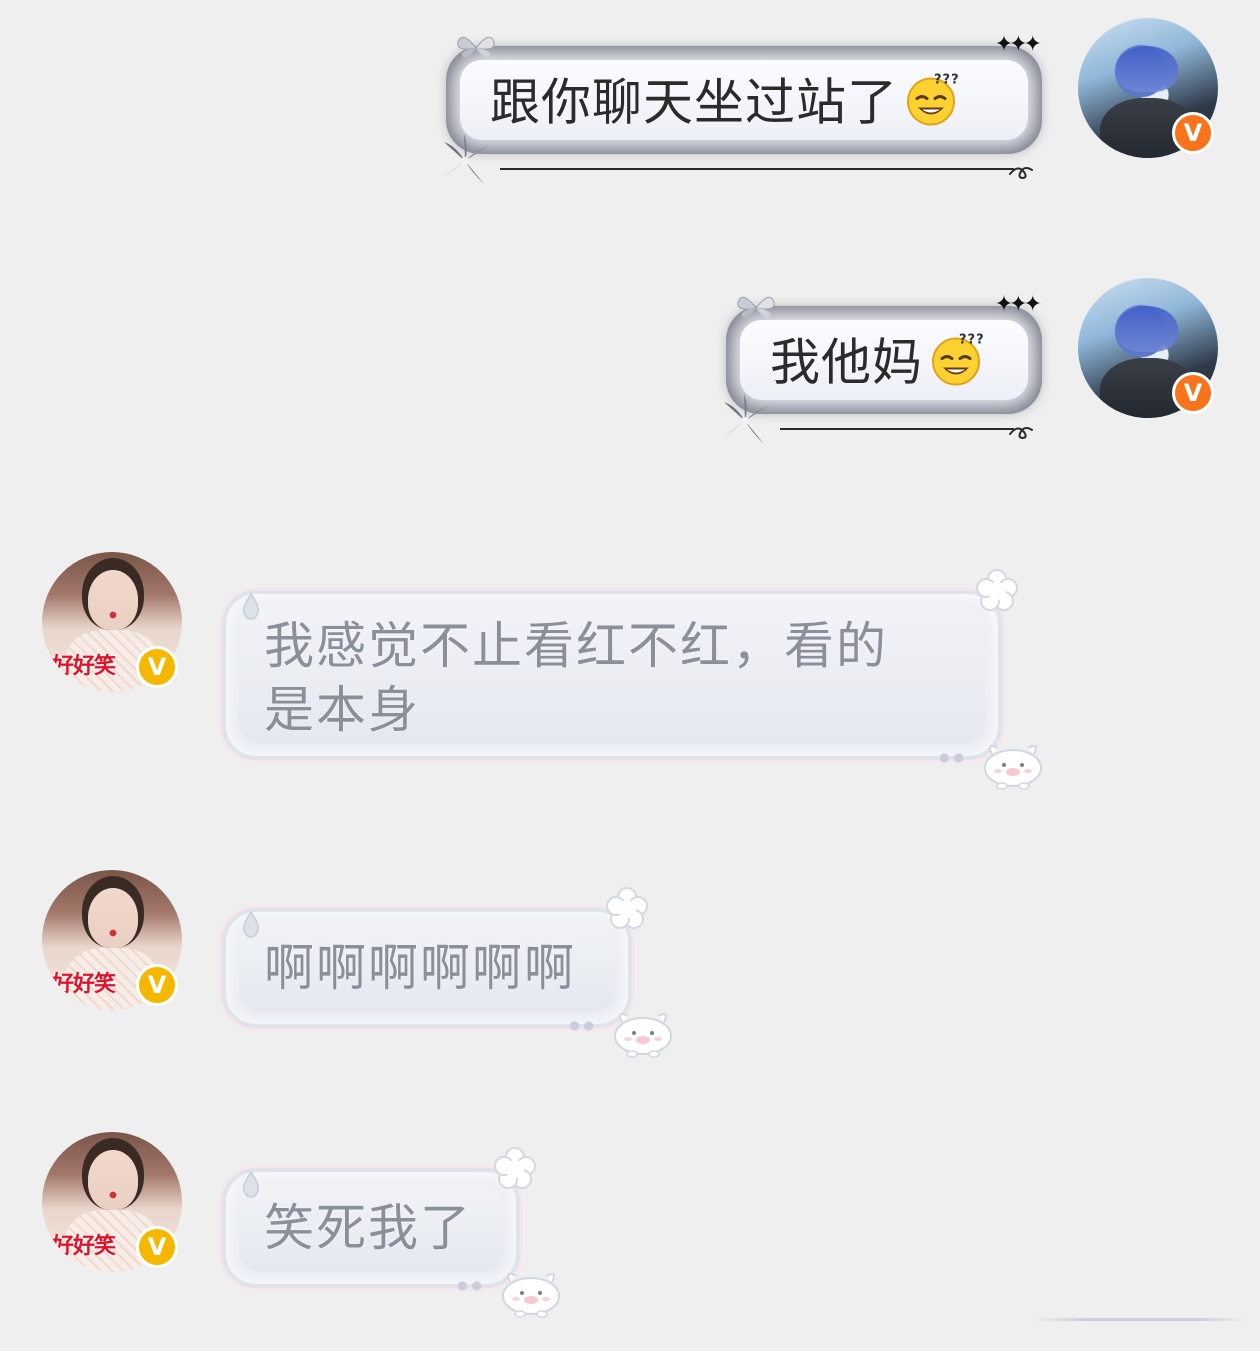 This screenshot has width=1260, height=1351. Describe the element at coordinates (420, 968) in the screenshot. I see `message-text: 啊啊啊啊啊啊` at that location.